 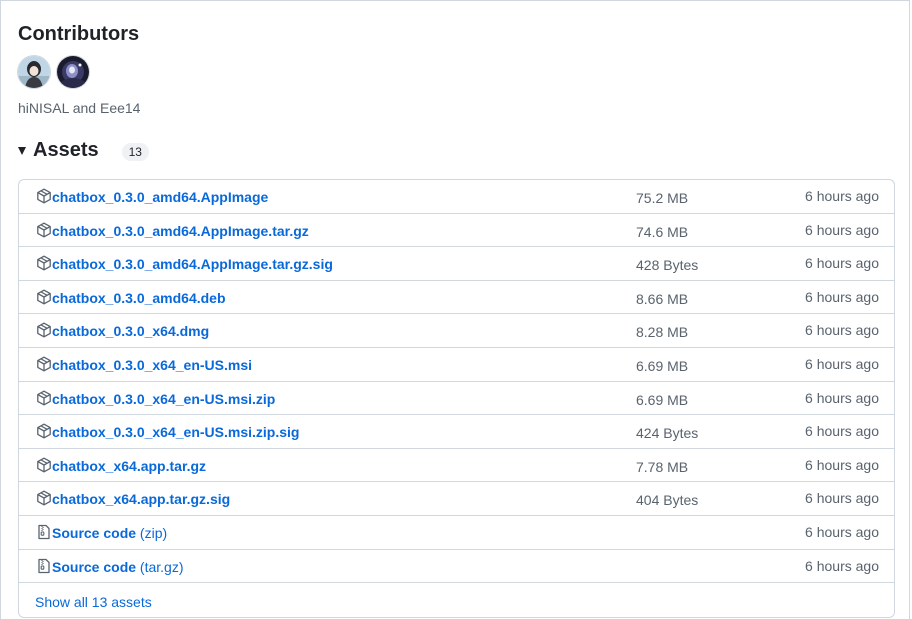 I want to click on asset-name: chatbox_x64.app.tar.gz.sig, so click(x=141, y=499).